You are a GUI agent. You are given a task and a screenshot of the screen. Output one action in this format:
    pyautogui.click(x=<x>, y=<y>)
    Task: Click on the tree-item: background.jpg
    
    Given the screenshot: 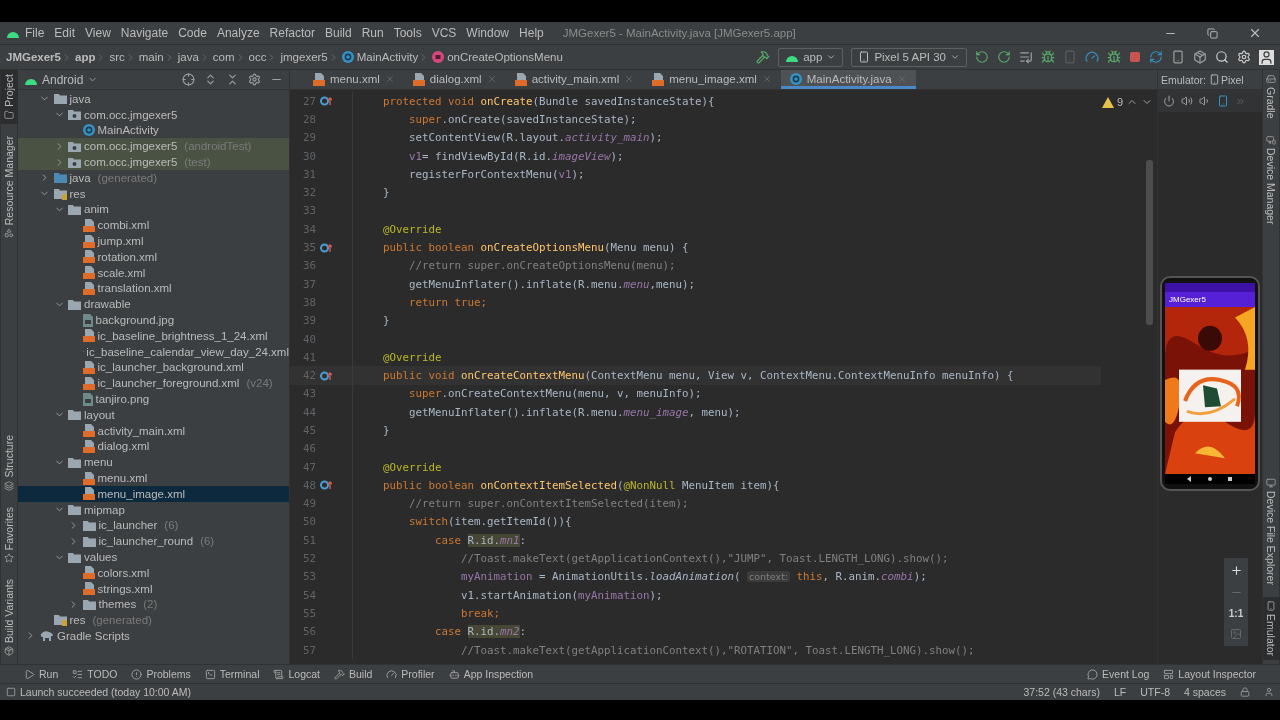 What is the action you would take?
    pyautogui.click(x=153, y=320)
    